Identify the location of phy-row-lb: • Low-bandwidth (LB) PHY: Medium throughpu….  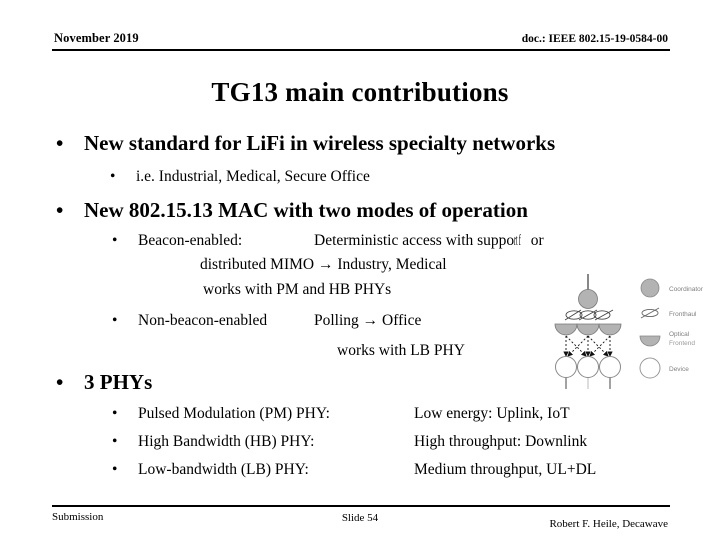
(354, 470).